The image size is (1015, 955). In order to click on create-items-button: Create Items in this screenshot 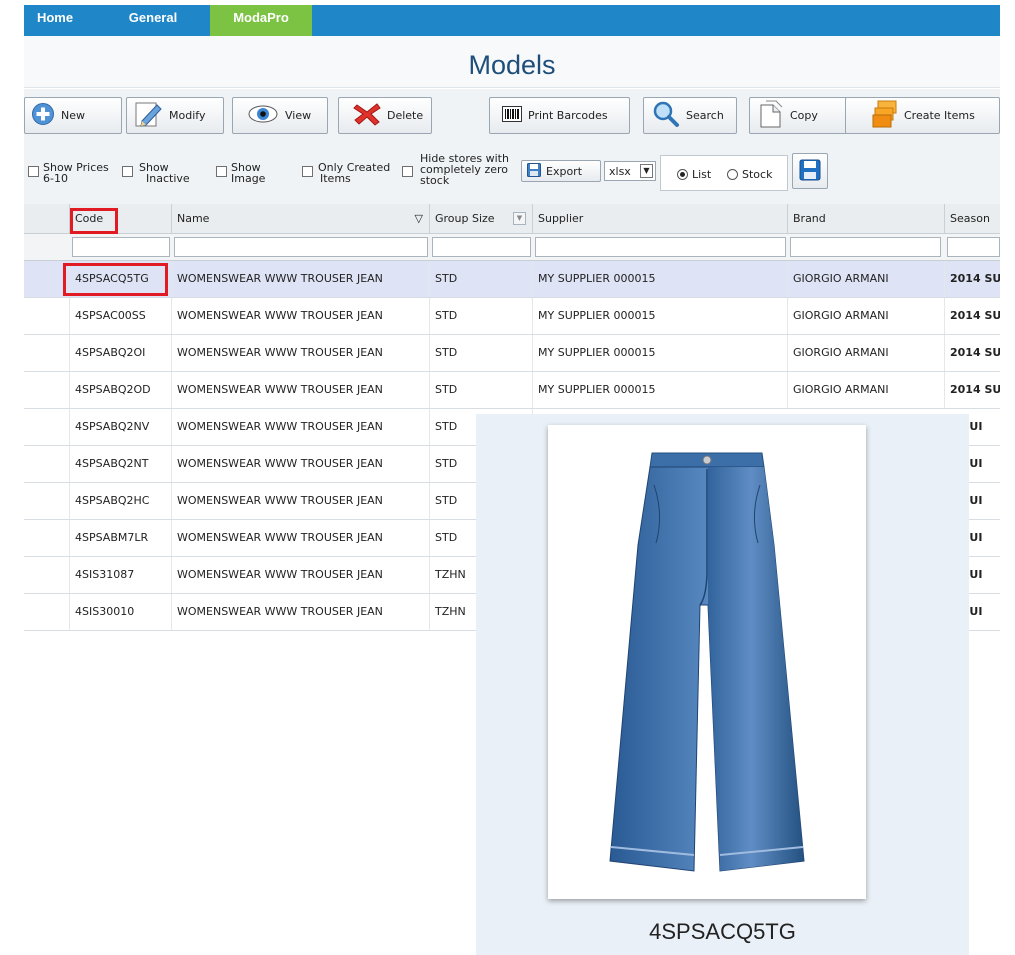, I will do `click(922, 115)`.